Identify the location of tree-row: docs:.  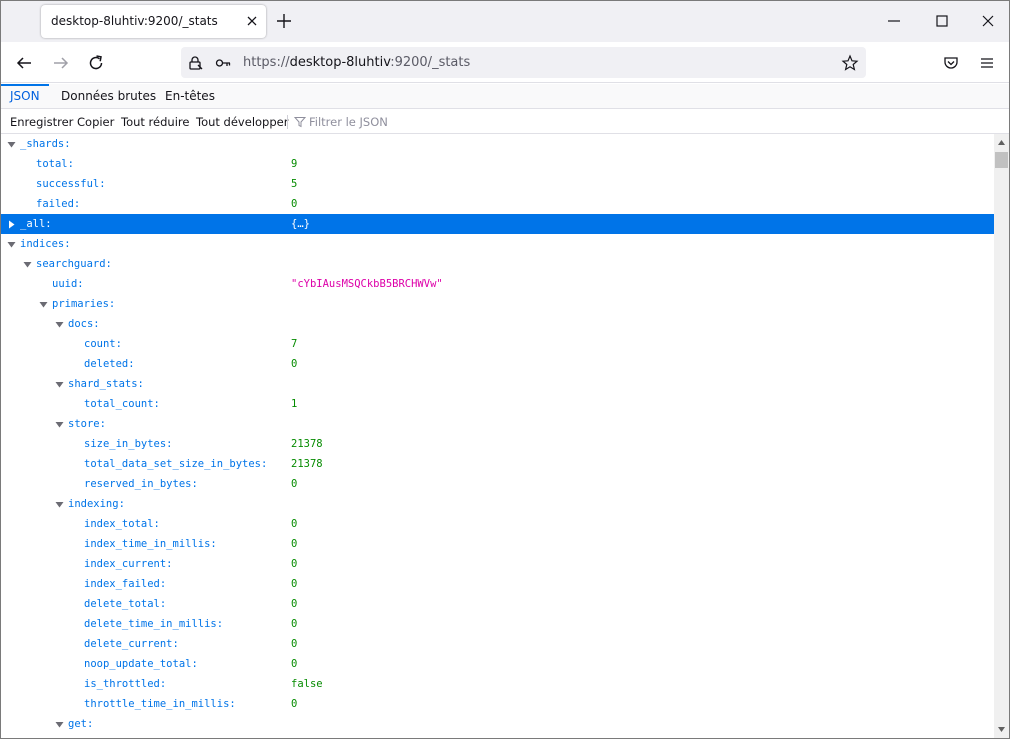
(497, 324).